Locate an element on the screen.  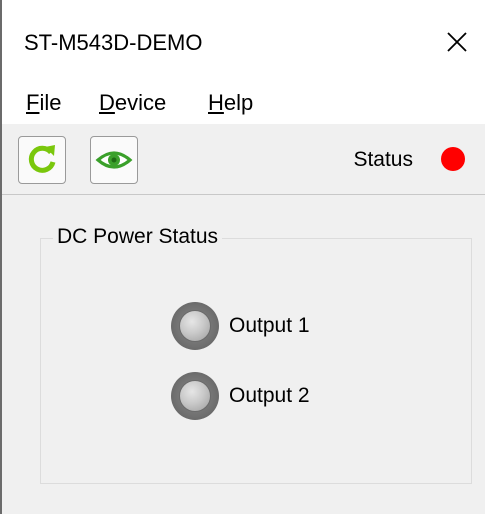
output-1-led is located at coordinates (195, 326).